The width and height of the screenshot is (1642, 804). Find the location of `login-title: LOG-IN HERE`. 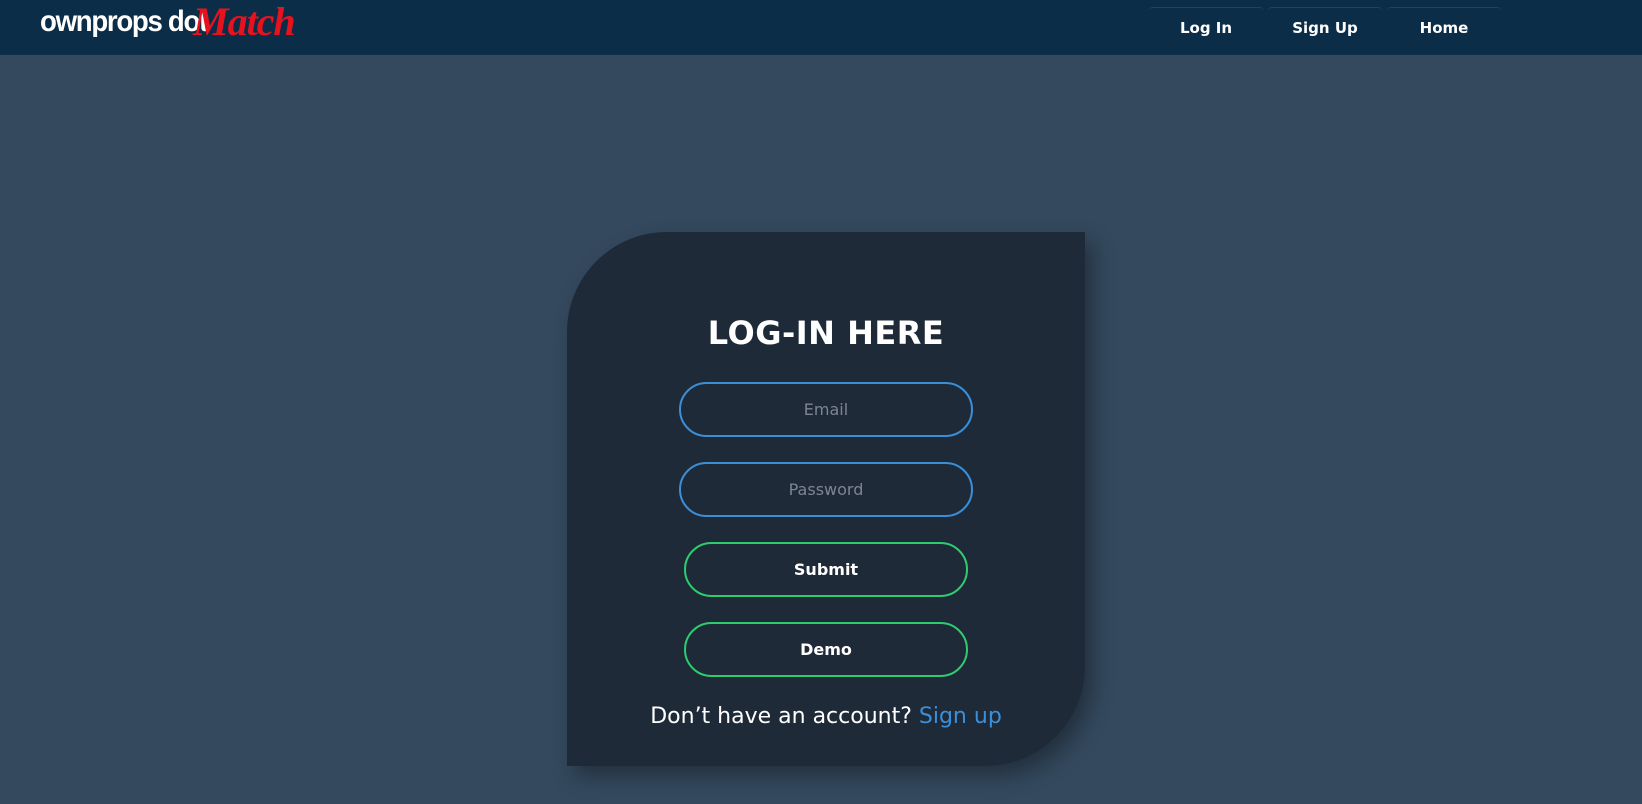

login-title: LOG-IN HERE is located at coordinates (826, 333).